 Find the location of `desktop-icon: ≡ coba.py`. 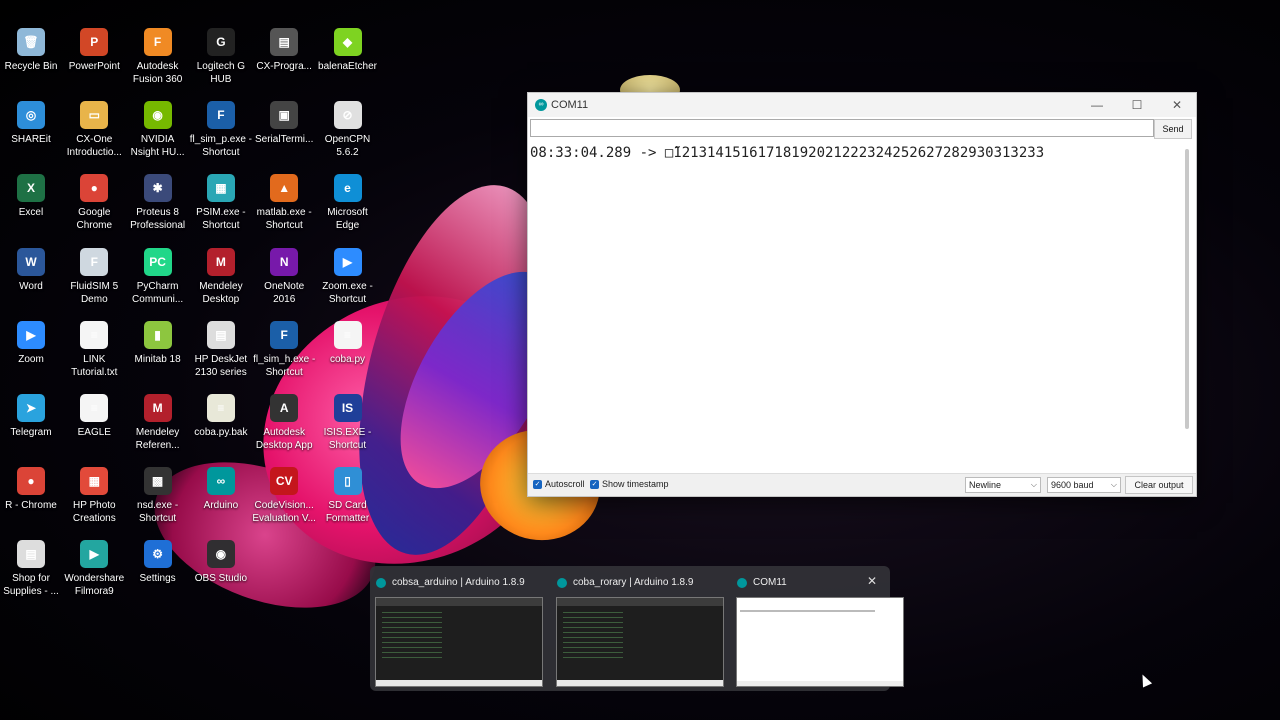

desktop-icon: ≡ coba.py is located at coordinates (348, 343).